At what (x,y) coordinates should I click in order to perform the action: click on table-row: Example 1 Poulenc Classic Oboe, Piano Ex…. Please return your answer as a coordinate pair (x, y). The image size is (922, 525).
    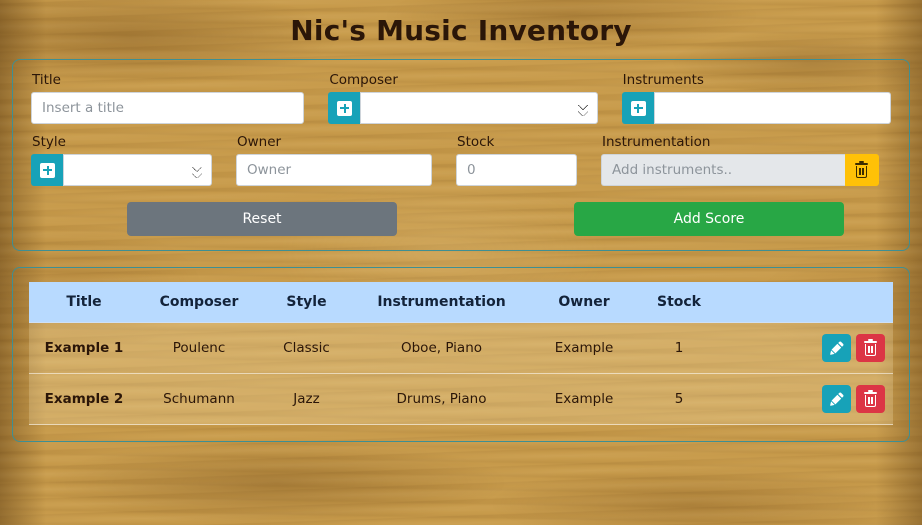
    Looking at the image, I should click on (461, 348).